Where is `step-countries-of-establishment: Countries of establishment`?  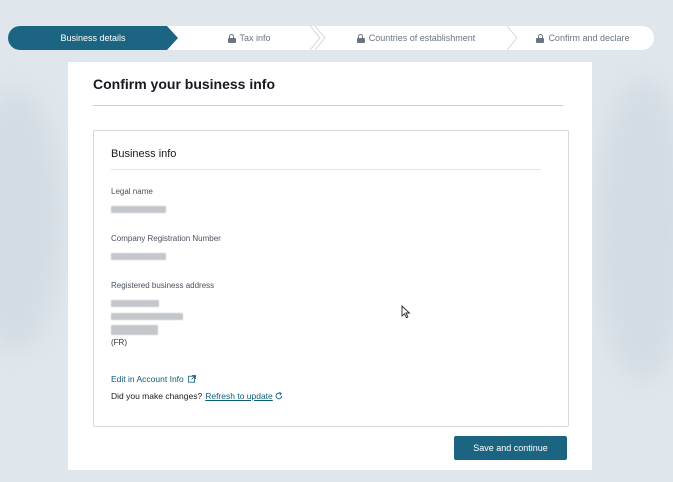 step-countries-of-establishment: Countries of establishment is located at coordinates (413, 38).